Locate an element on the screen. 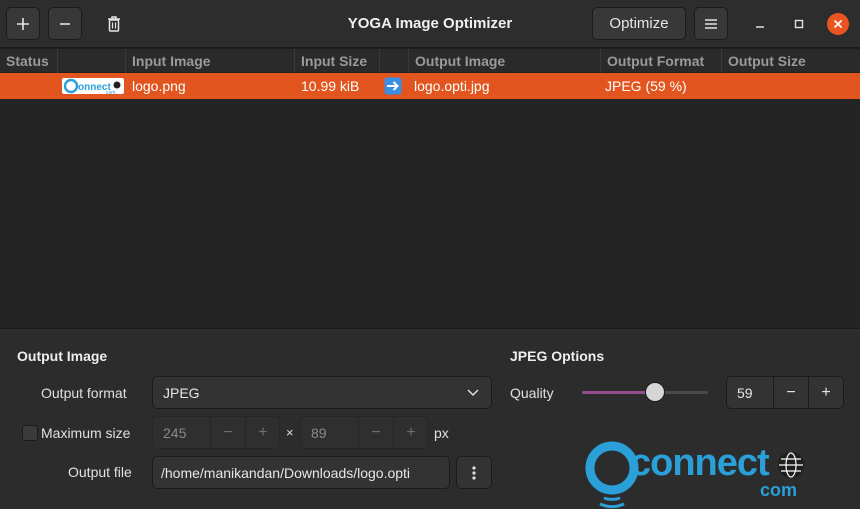 The height and width of the screenshot is (509, 860). times-sign: × is located at coordinates (290, 432).